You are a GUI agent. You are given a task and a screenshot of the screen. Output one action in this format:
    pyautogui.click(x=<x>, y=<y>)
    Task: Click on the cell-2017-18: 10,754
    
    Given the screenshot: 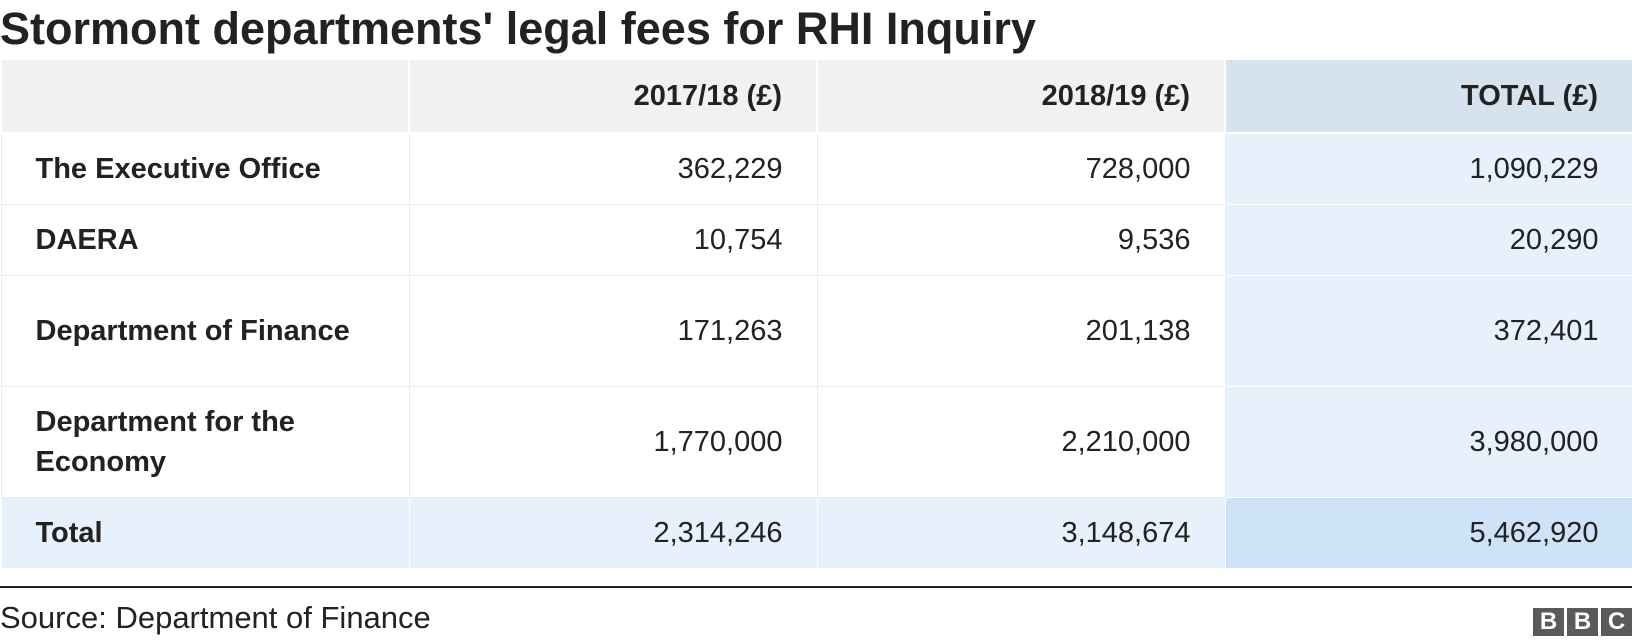 What is the action you would take?
    pyautogui.click(x=613, y=240)
    